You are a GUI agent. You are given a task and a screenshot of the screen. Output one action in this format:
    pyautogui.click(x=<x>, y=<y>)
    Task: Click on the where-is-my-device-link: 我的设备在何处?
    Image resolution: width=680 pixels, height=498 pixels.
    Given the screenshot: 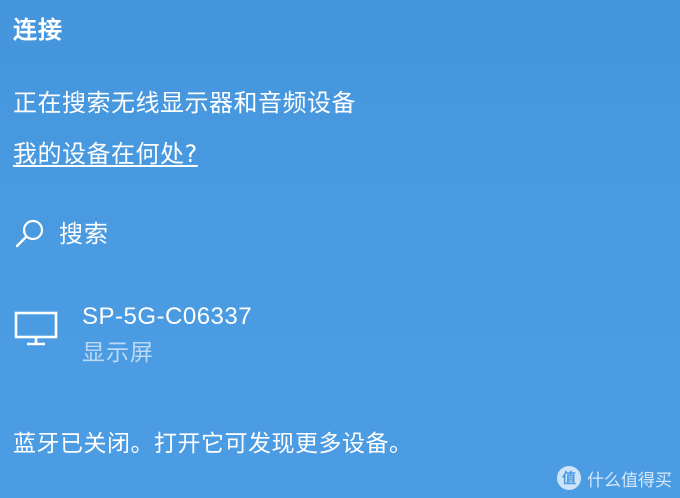 What is the action you would take?
    pyautogui.click(x=105, y=154)
    